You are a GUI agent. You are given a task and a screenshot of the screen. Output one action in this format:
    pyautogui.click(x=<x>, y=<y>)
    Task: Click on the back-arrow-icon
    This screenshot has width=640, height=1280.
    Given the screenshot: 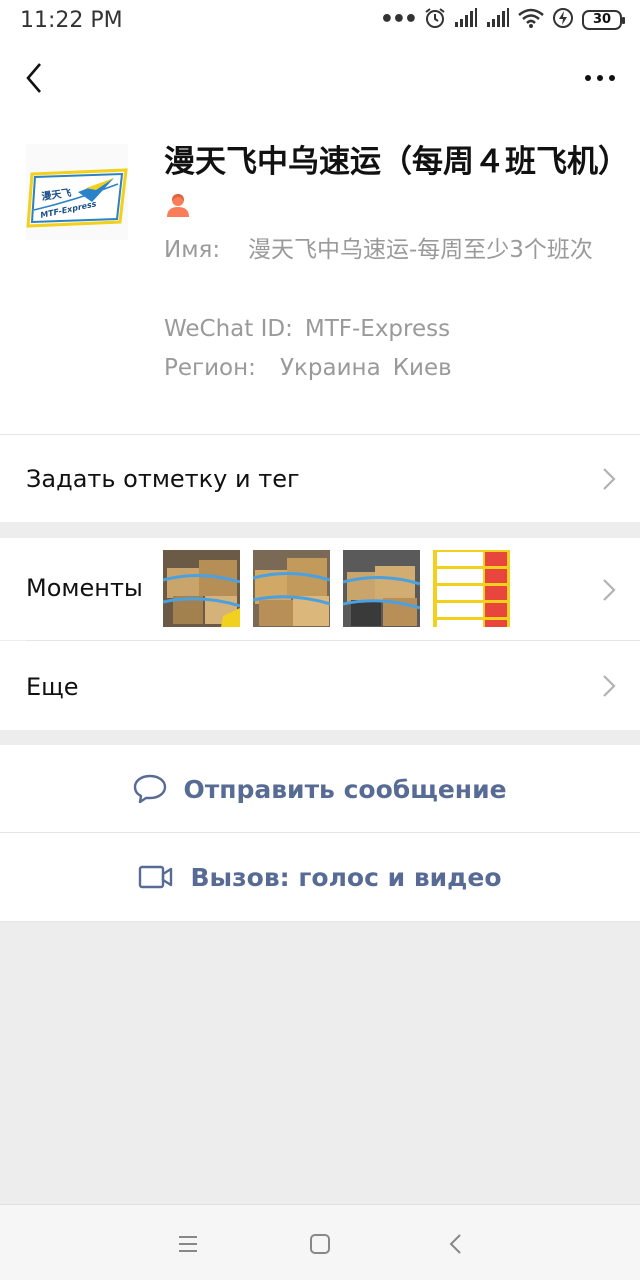 What is the action you would take?
    pyautogui.click(x=455, y=1244)
    